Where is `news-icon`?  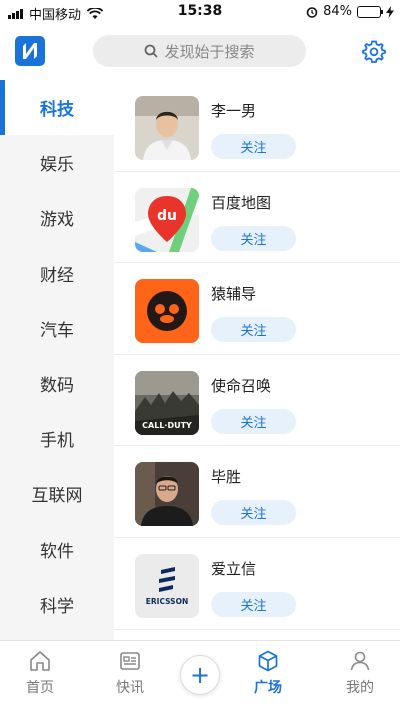 news-icon is located at coordinates (130, 661).